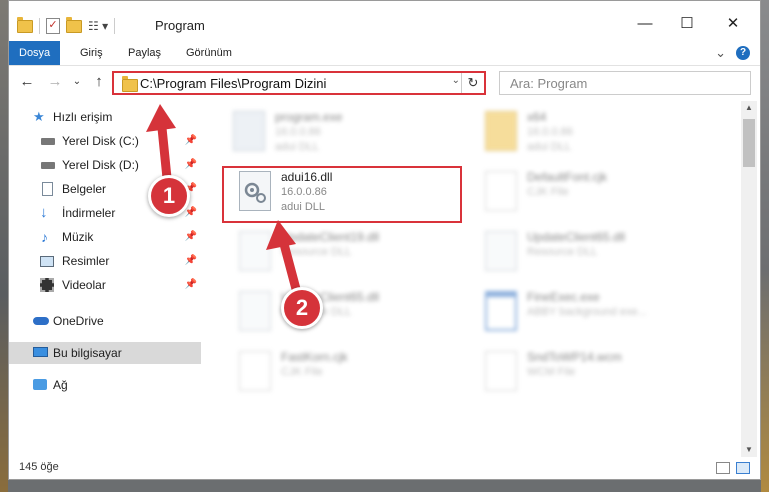  Describe the element at coordinates (645, 24) in the screenshot. I see `minimize-button: —` at that location.